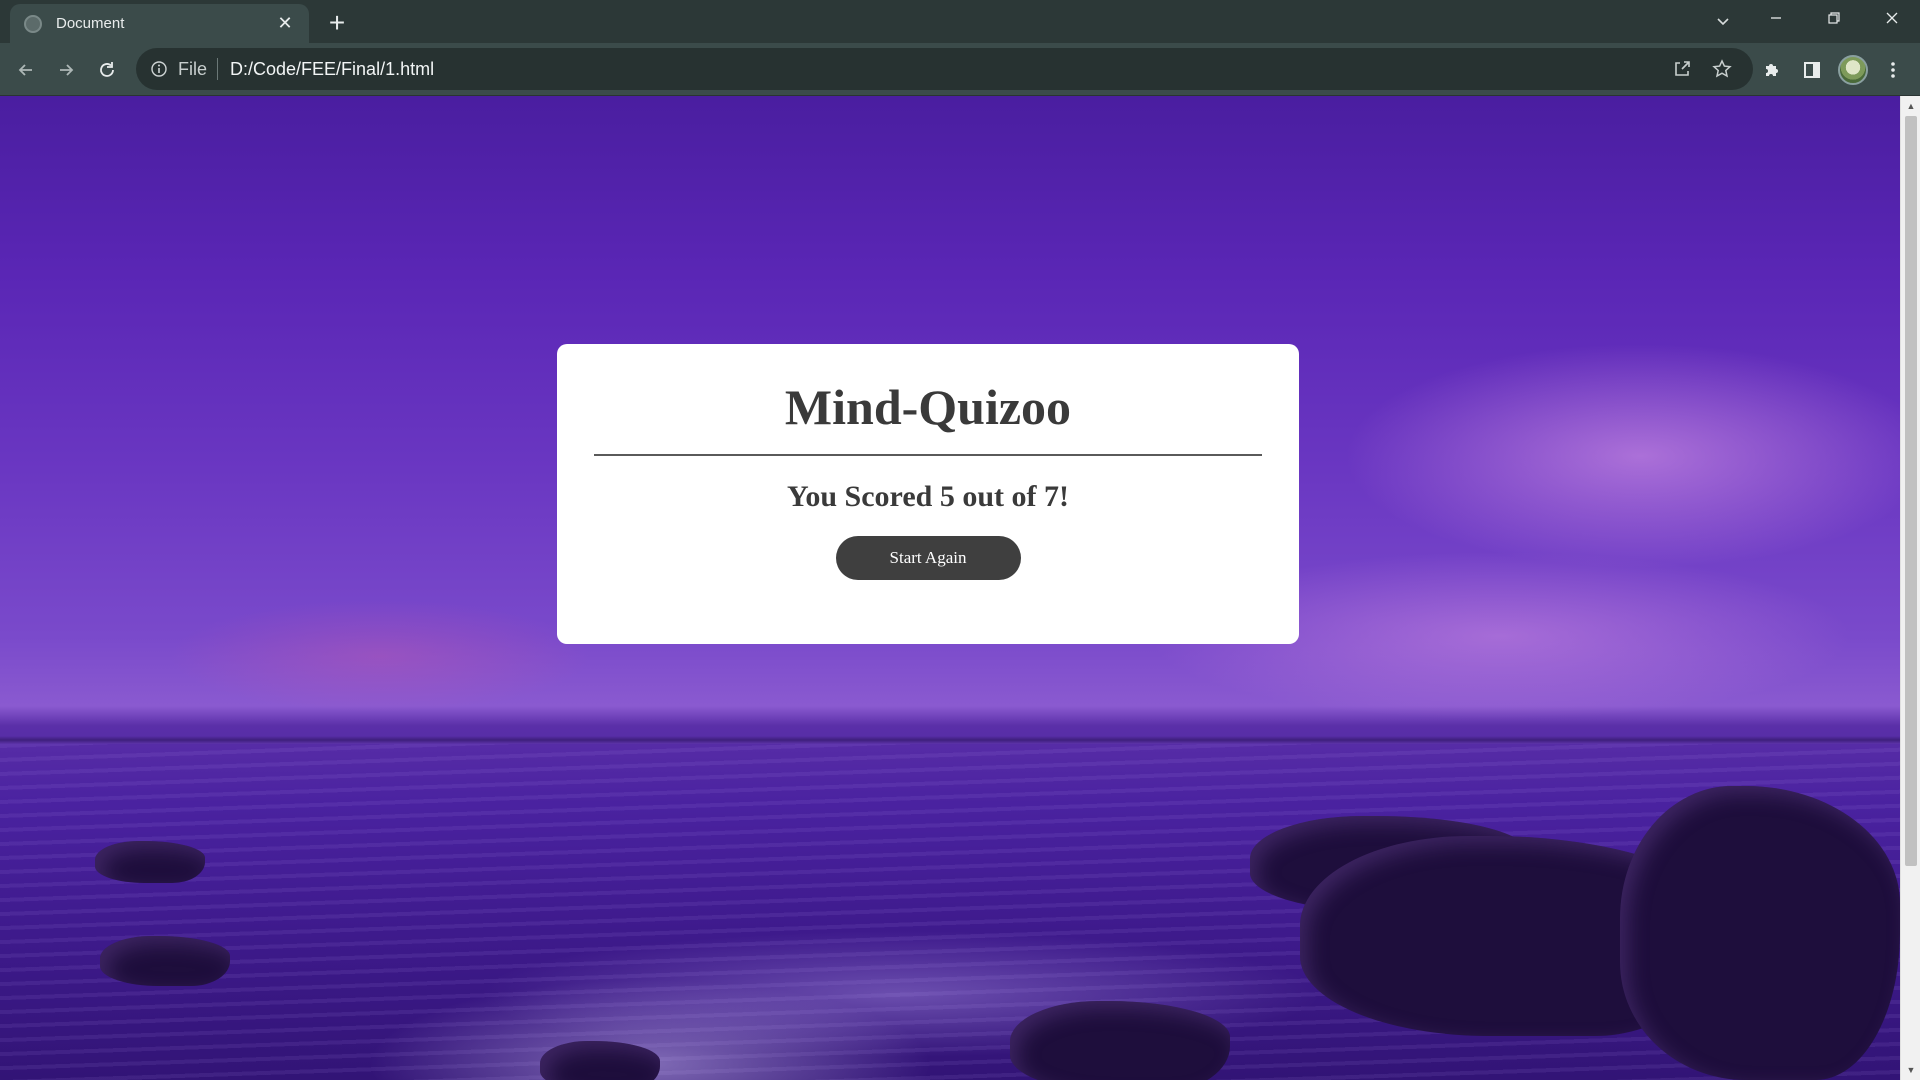 The image size is (1920, 1080). What do you see at coordinates (159, 23) in the screenshot?
I see `browser-tab: Document ✕` at bounding box center [159, 23].